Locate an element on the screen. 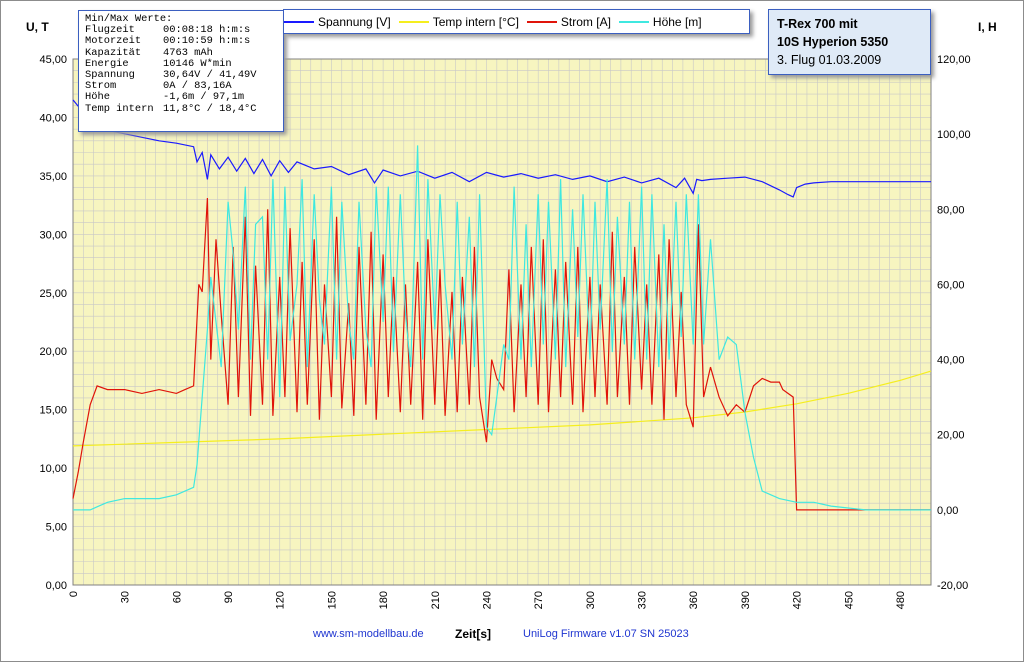 The image size is (1024, 662). y-left-axis-title: U, T is located at coordinates (37, 27).